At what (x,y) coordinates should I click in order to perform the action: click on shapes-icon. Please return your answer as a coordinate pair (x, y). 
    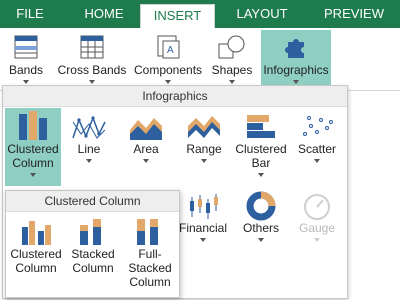
    Looking at the image, I should click on (231, 47).